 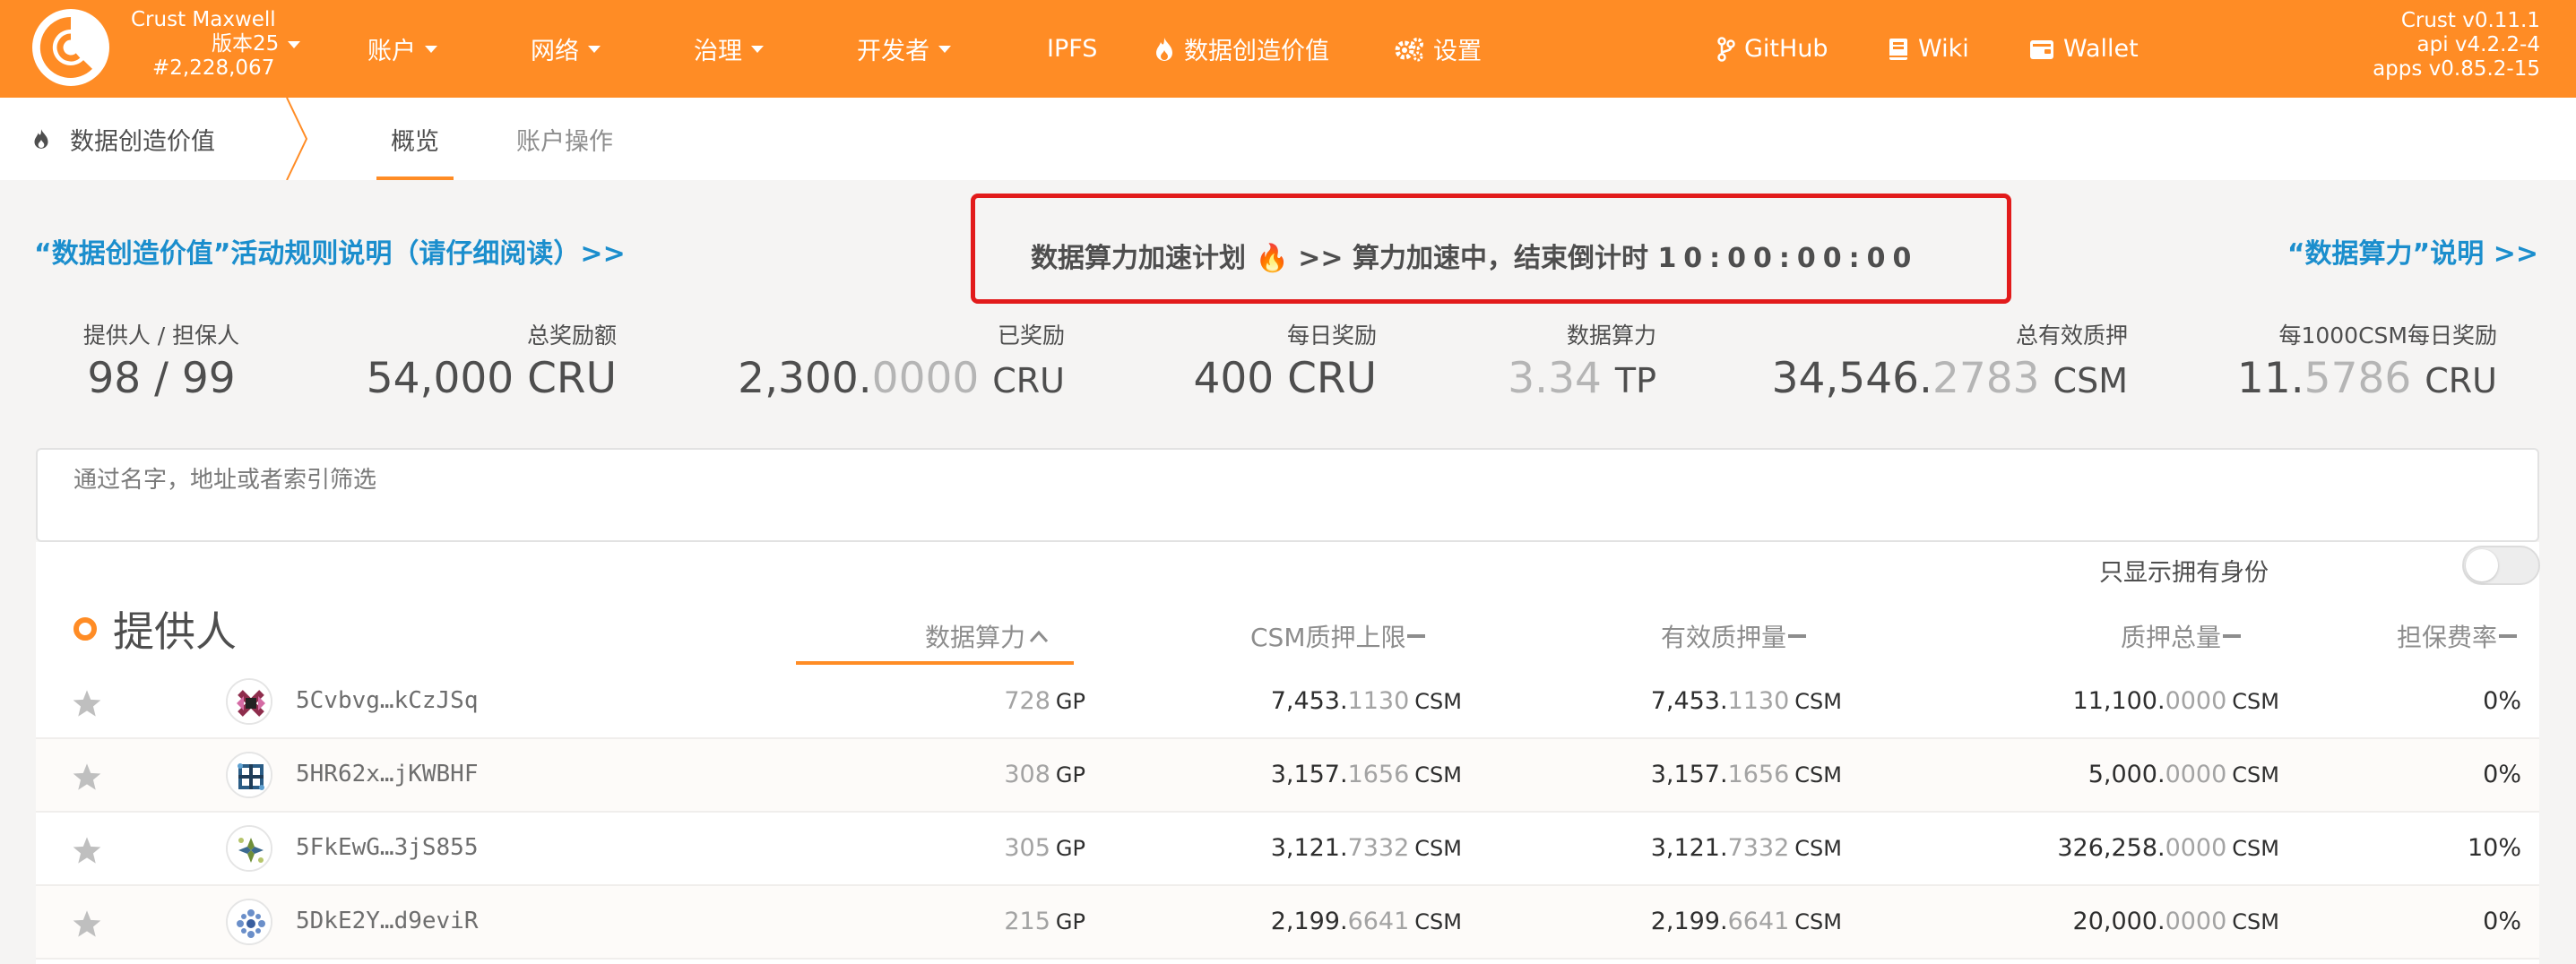 I want to click on provider-address: 5HR62x…jKWBHF, so click(x=387, y=774).